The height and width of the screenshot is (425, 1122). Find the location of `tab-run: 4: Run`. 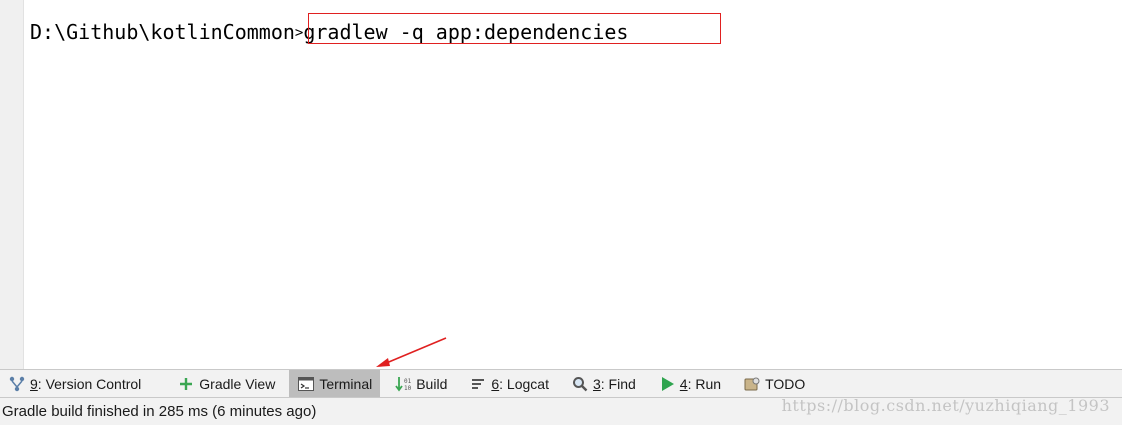

tab-run: 4: Run is located at coordinates (689, 383).